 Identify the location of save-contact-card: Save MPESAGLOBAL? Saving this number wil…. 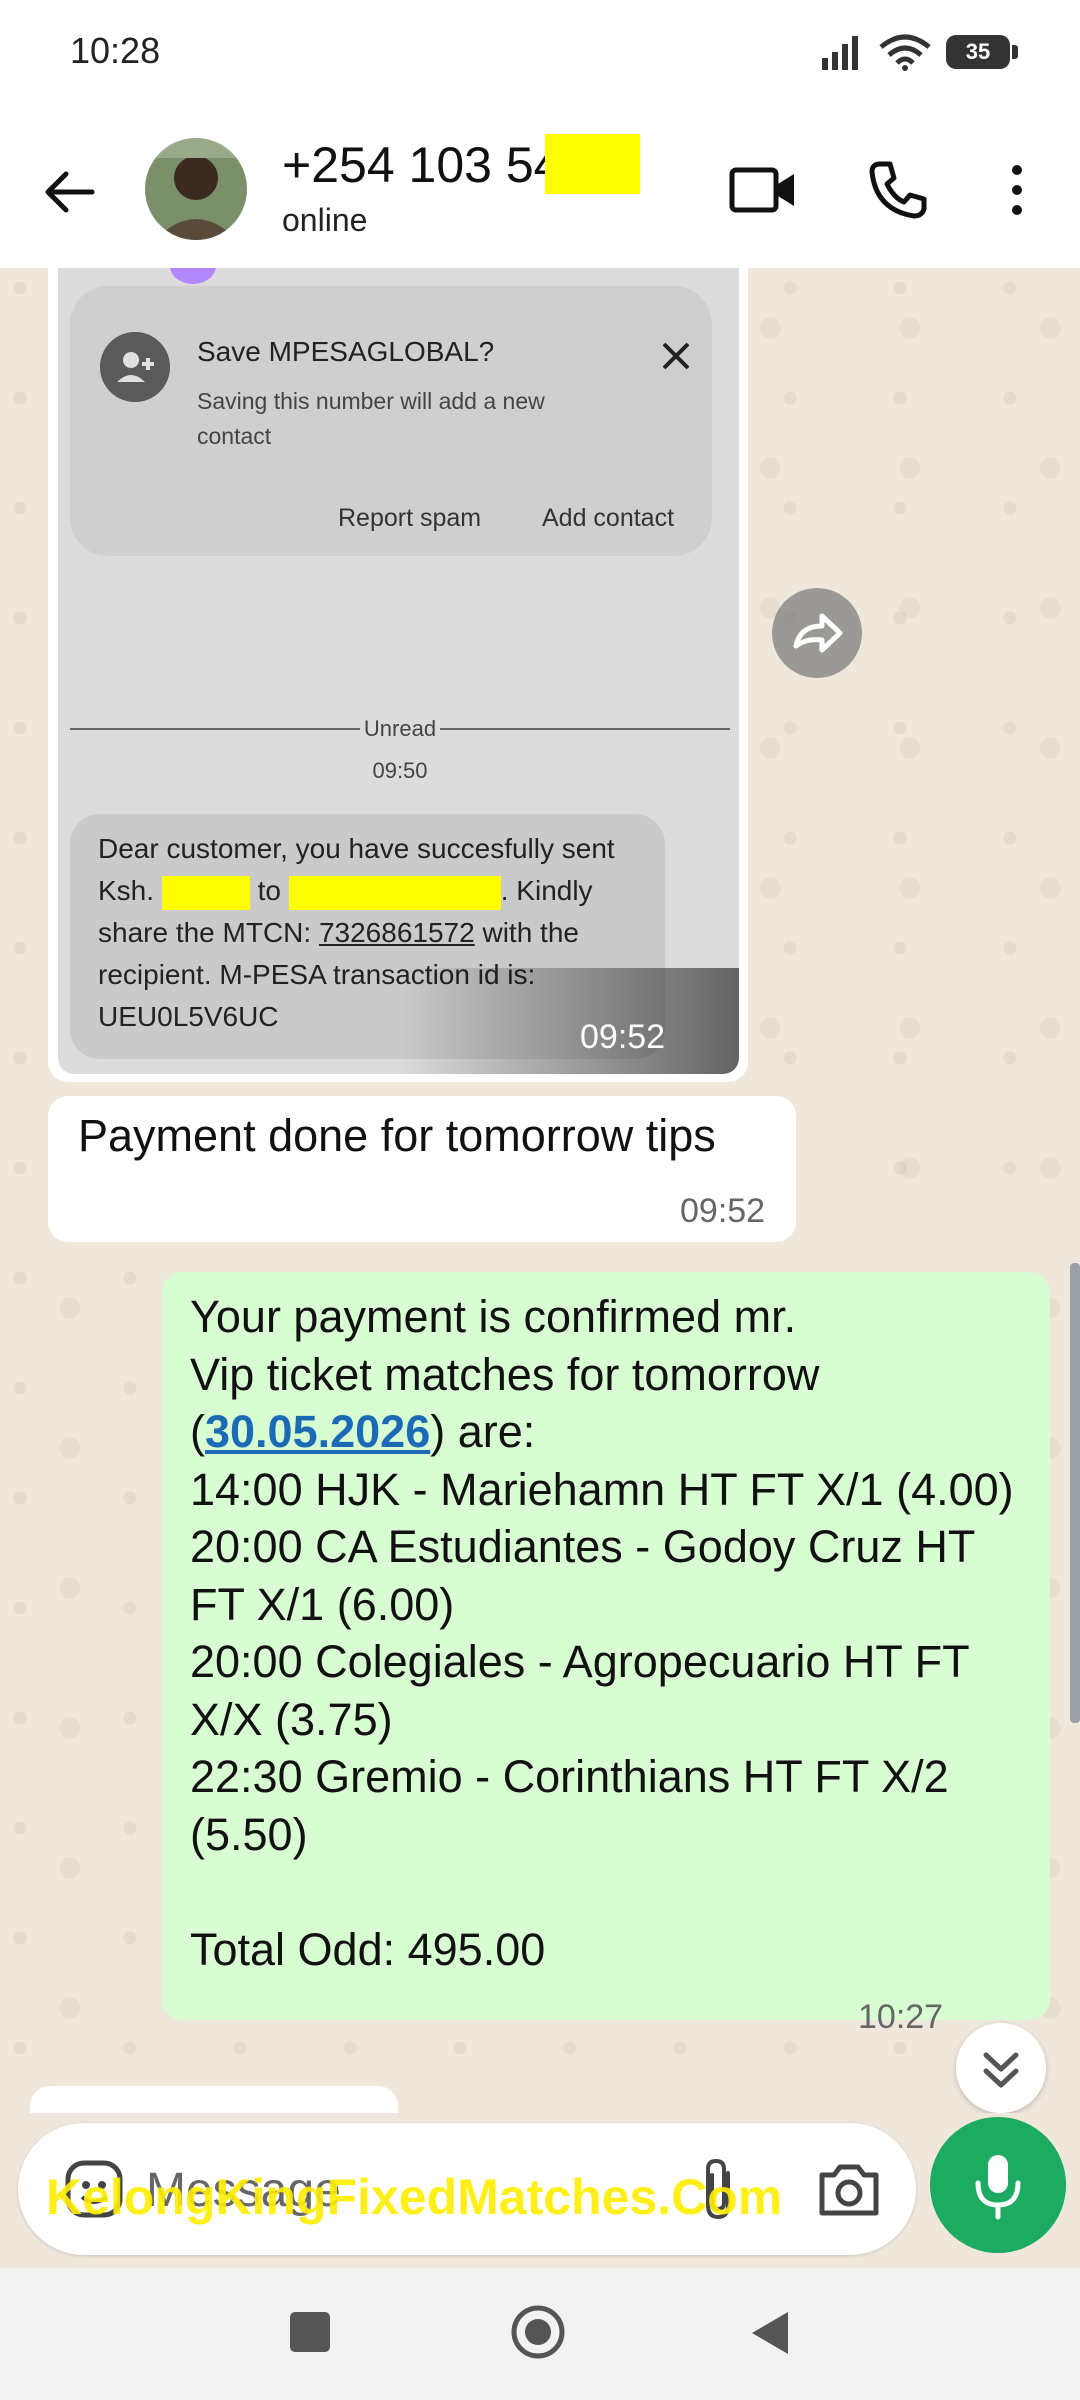
(391, 421).